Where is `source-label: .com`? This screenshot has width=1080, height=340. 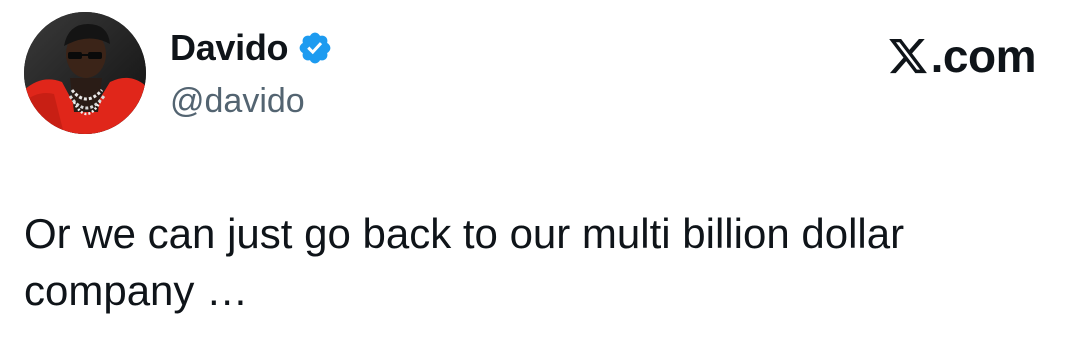
source-label: .com is located at coordinates (983, 56).